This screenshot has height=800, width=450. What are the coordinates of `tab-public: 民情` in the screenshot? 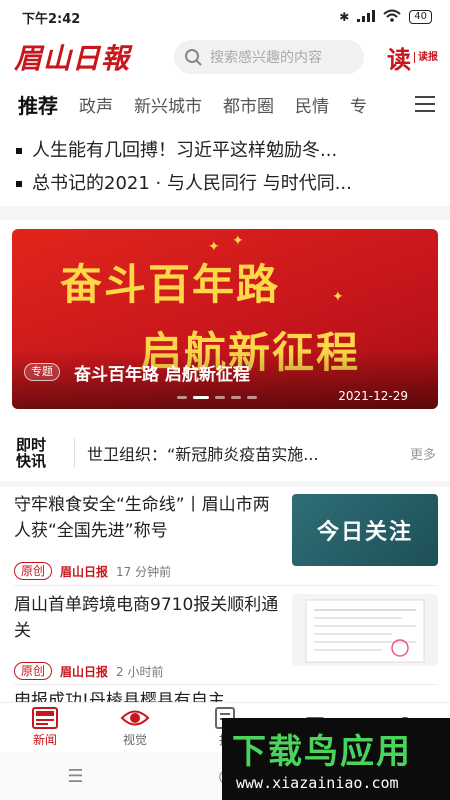 It's located at (312, 104).